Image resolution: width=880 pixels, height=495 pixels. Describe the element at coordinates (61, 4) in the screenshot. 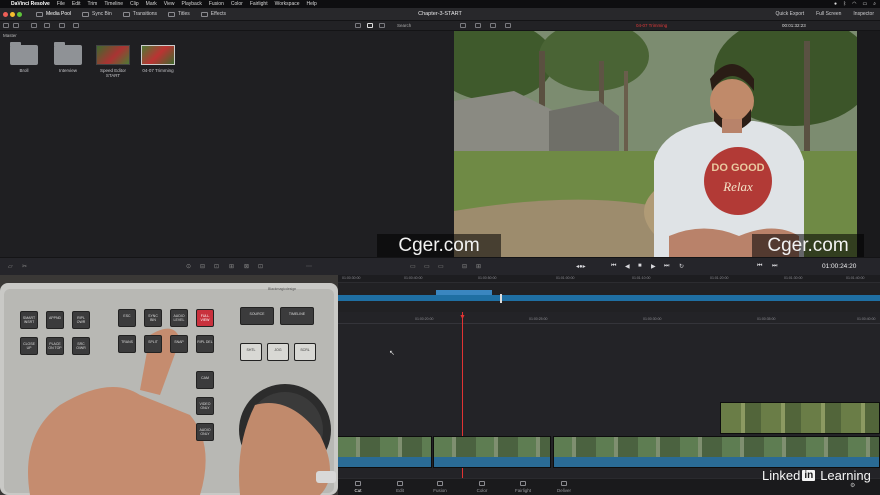

I see `menu-file: File` at that location.